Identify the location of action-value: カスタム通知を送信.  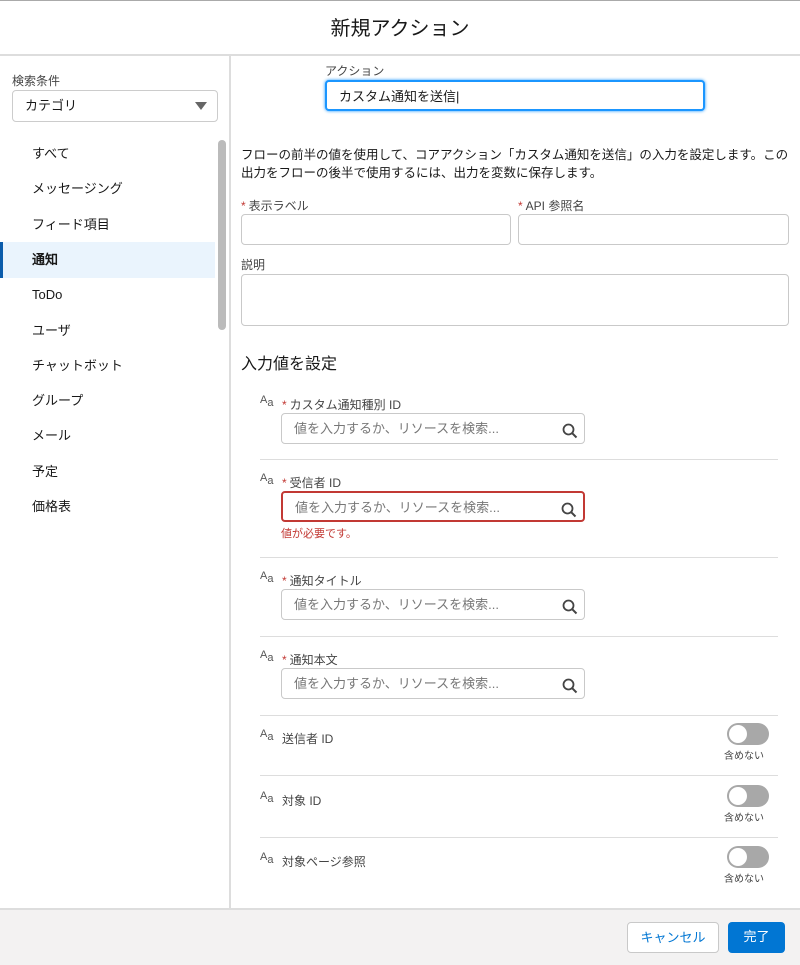
(398, 96).